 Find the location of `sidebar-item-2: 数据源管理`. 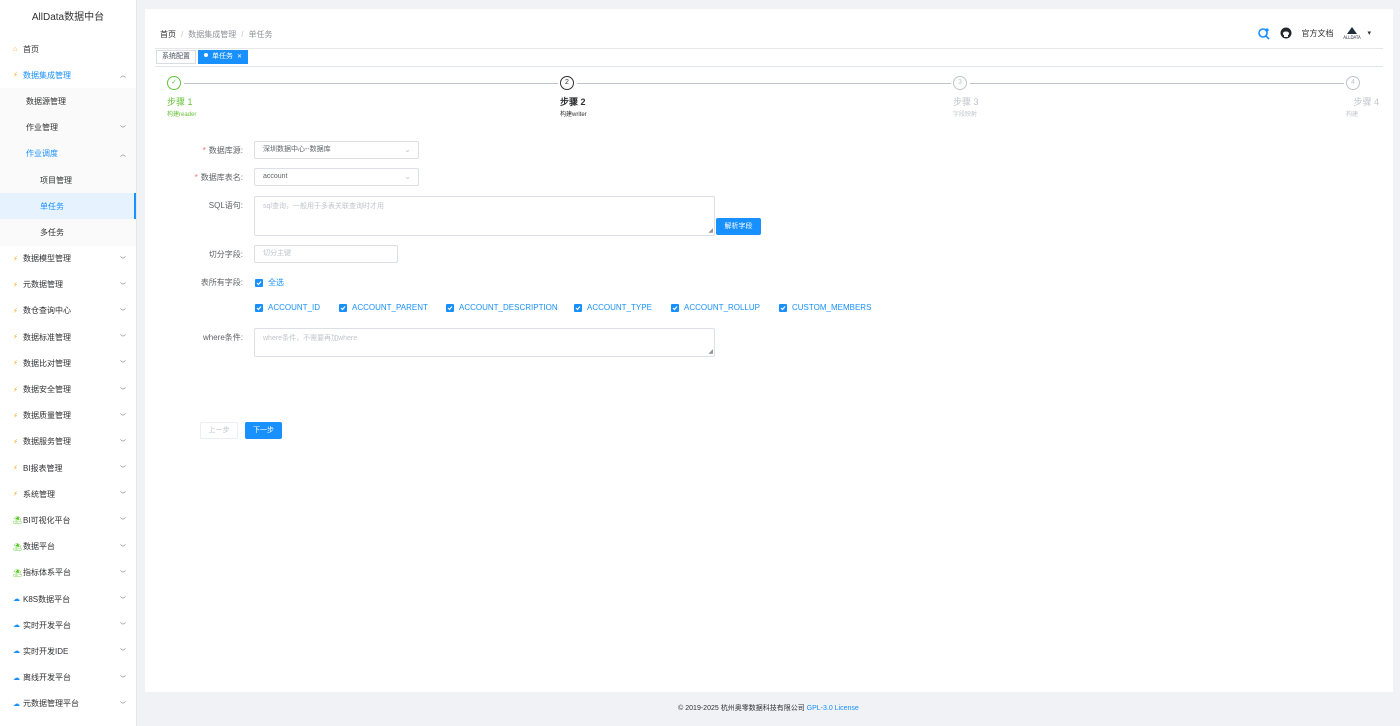

sidebar-item-2: 数据源管理 is located at coordinates (68, 101).